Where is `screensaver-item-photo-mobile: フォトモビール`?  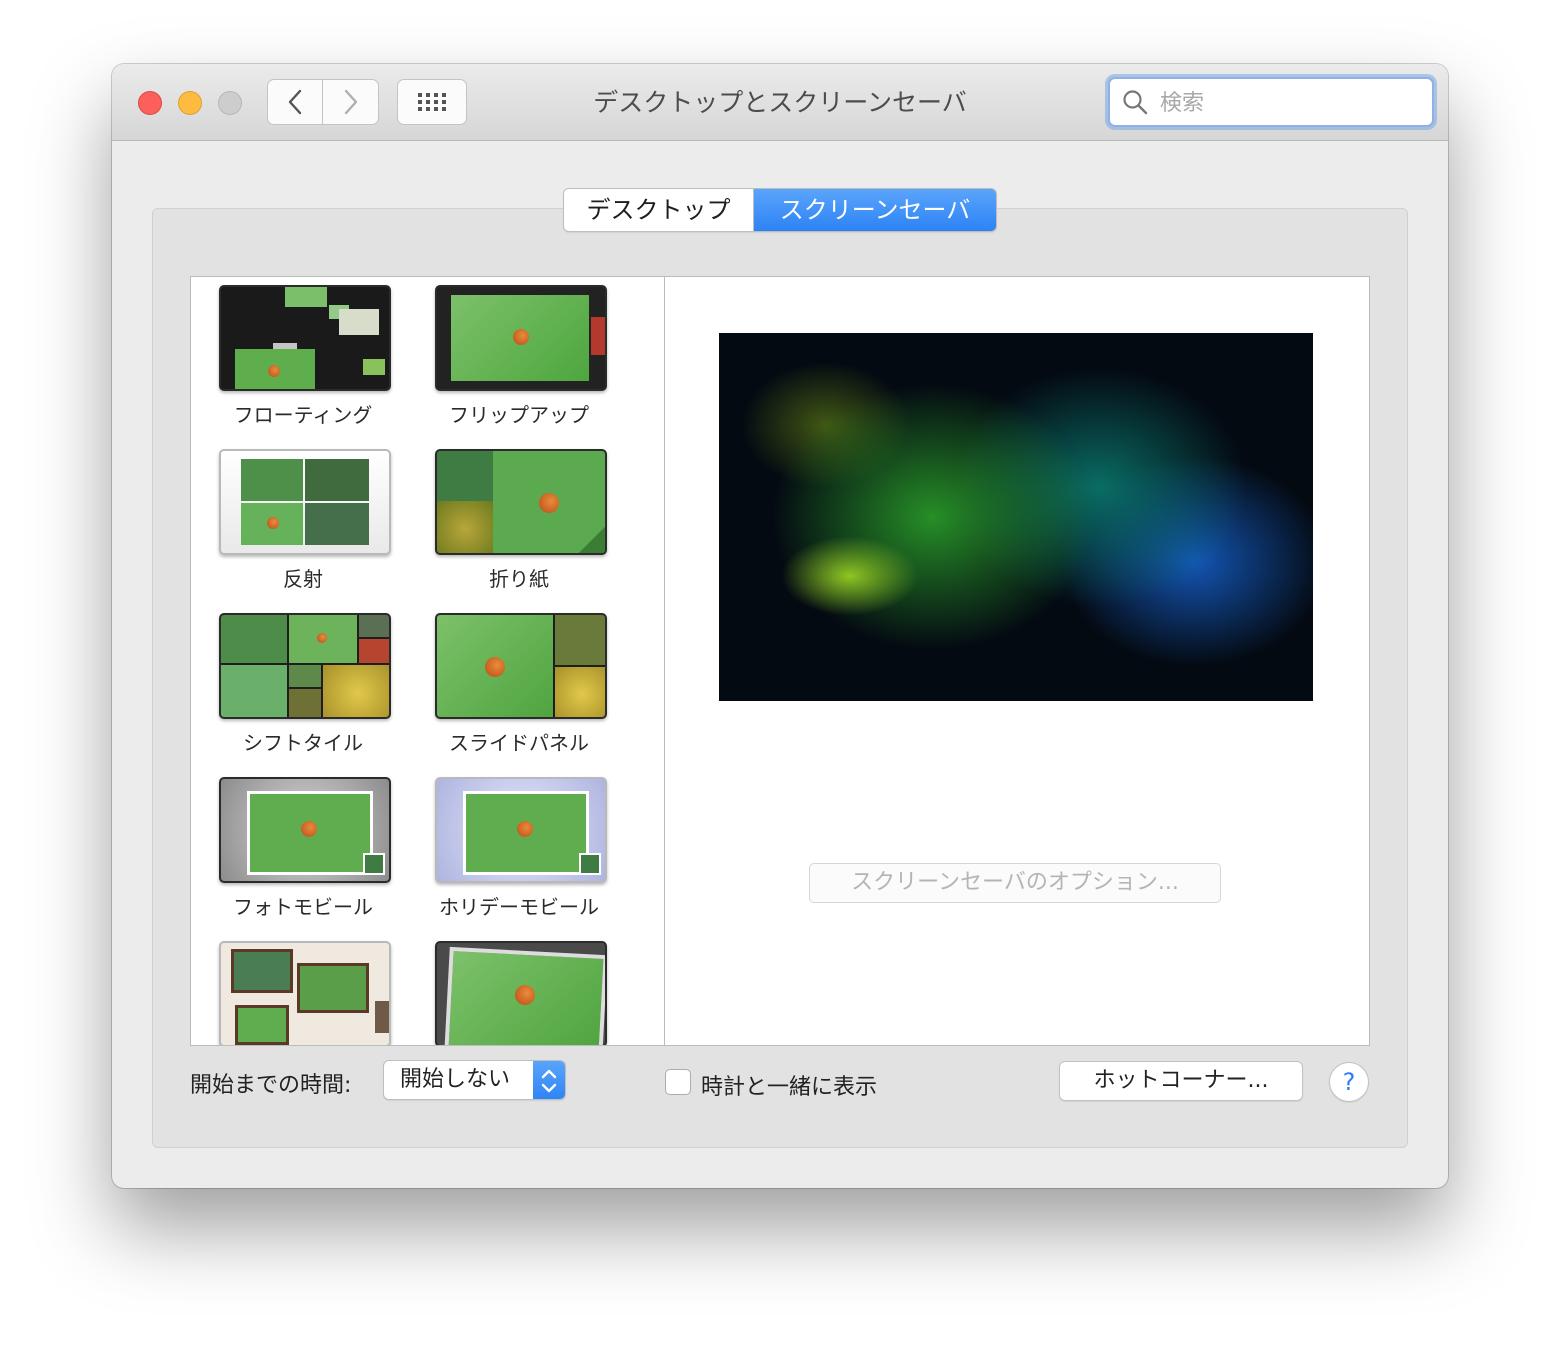
screensaver-item-photo-mobile: フォトモビール is located at coordinates (303, 851).